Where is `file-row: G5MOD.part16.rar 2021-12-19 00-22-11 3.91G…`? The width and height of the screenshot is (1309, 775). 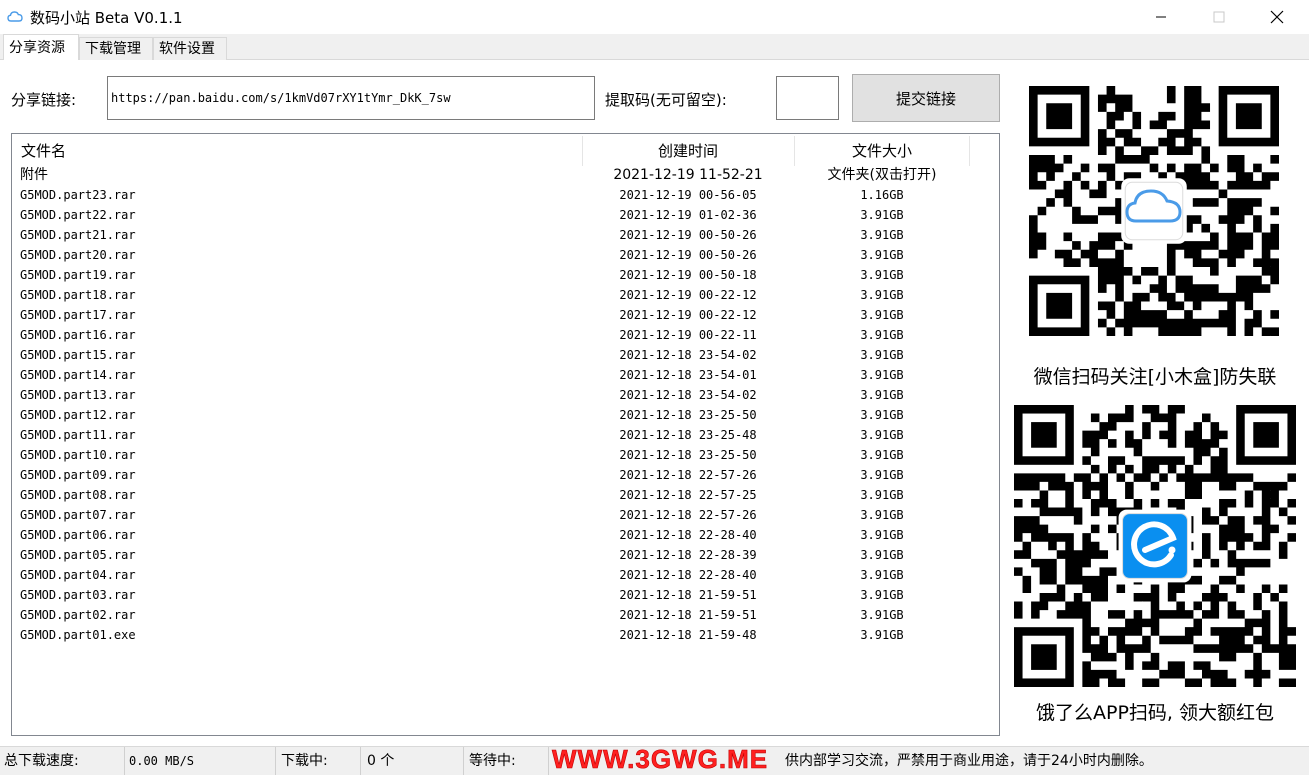 file-row: G5MOD.part16.rar 2021-12-19 00-22-11 3.91G… is located at coordinates (505, 335).